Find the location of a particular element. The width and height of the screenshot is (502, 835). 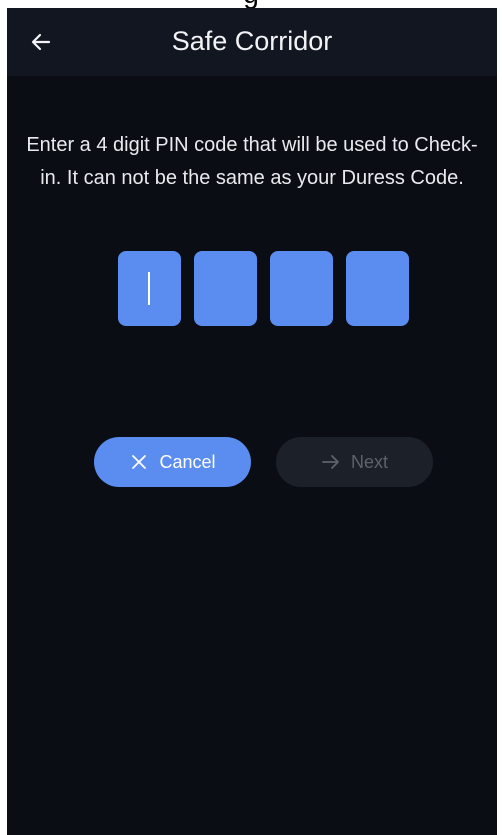

cancel-label: Cancel is located at coordinates (187, 461).